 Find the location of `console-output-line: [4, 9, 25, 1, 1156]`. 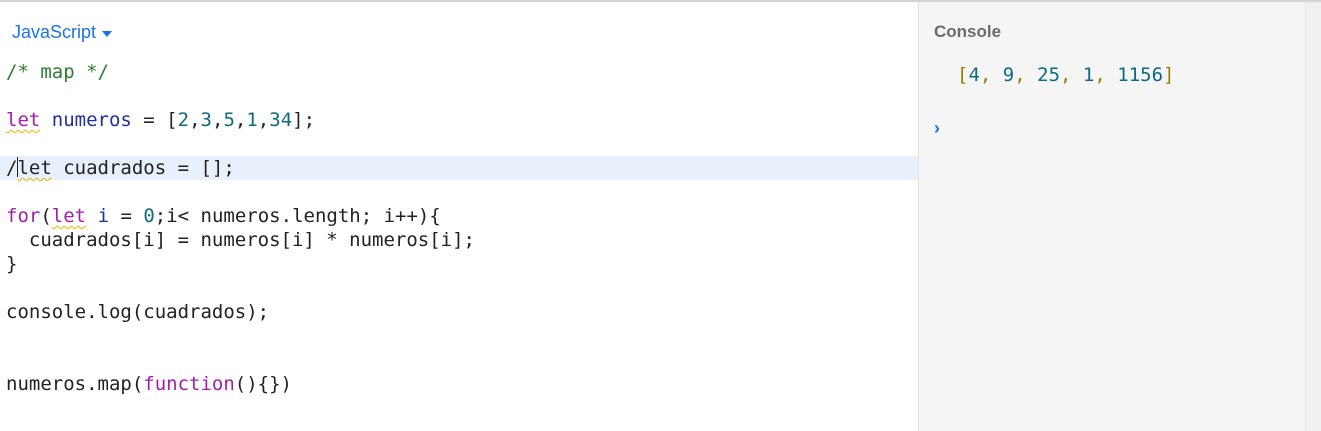

console-output-line: [4, 9, 25, 1, 1156] is located at coordinates (1065, 75).